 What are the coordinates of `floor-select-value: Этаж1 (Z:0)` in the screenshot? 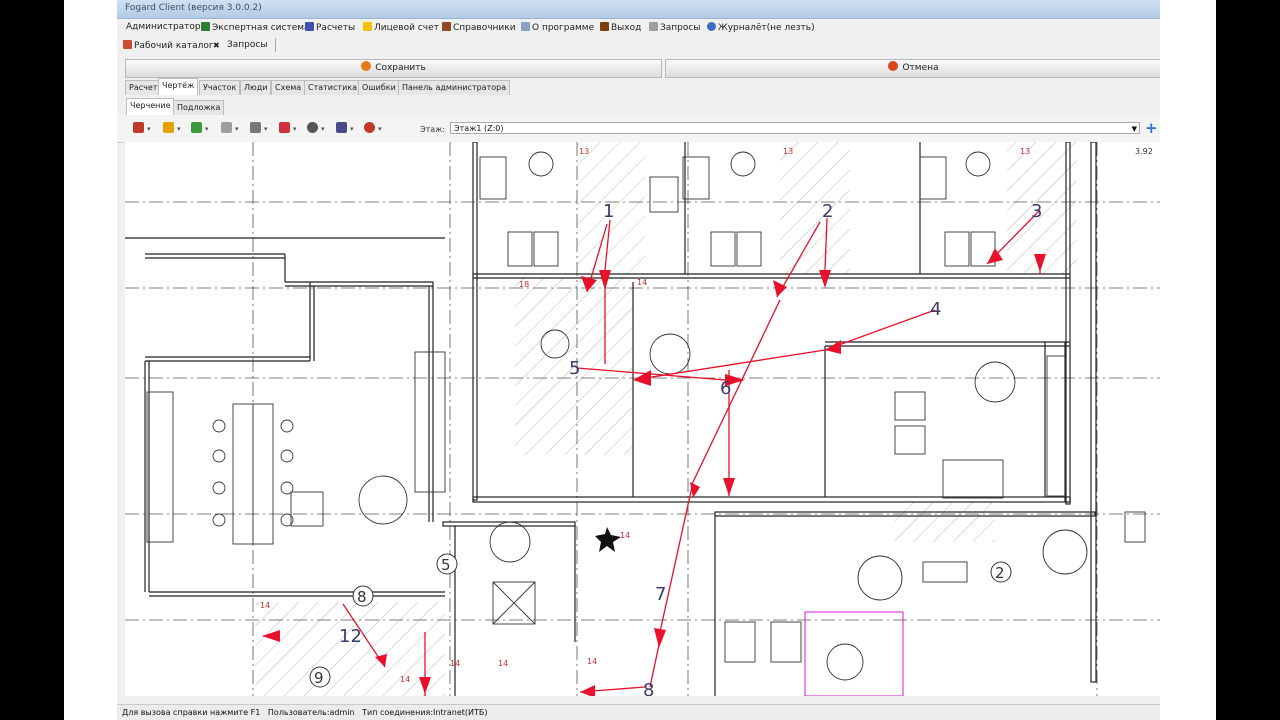 It's located at (479, 128).